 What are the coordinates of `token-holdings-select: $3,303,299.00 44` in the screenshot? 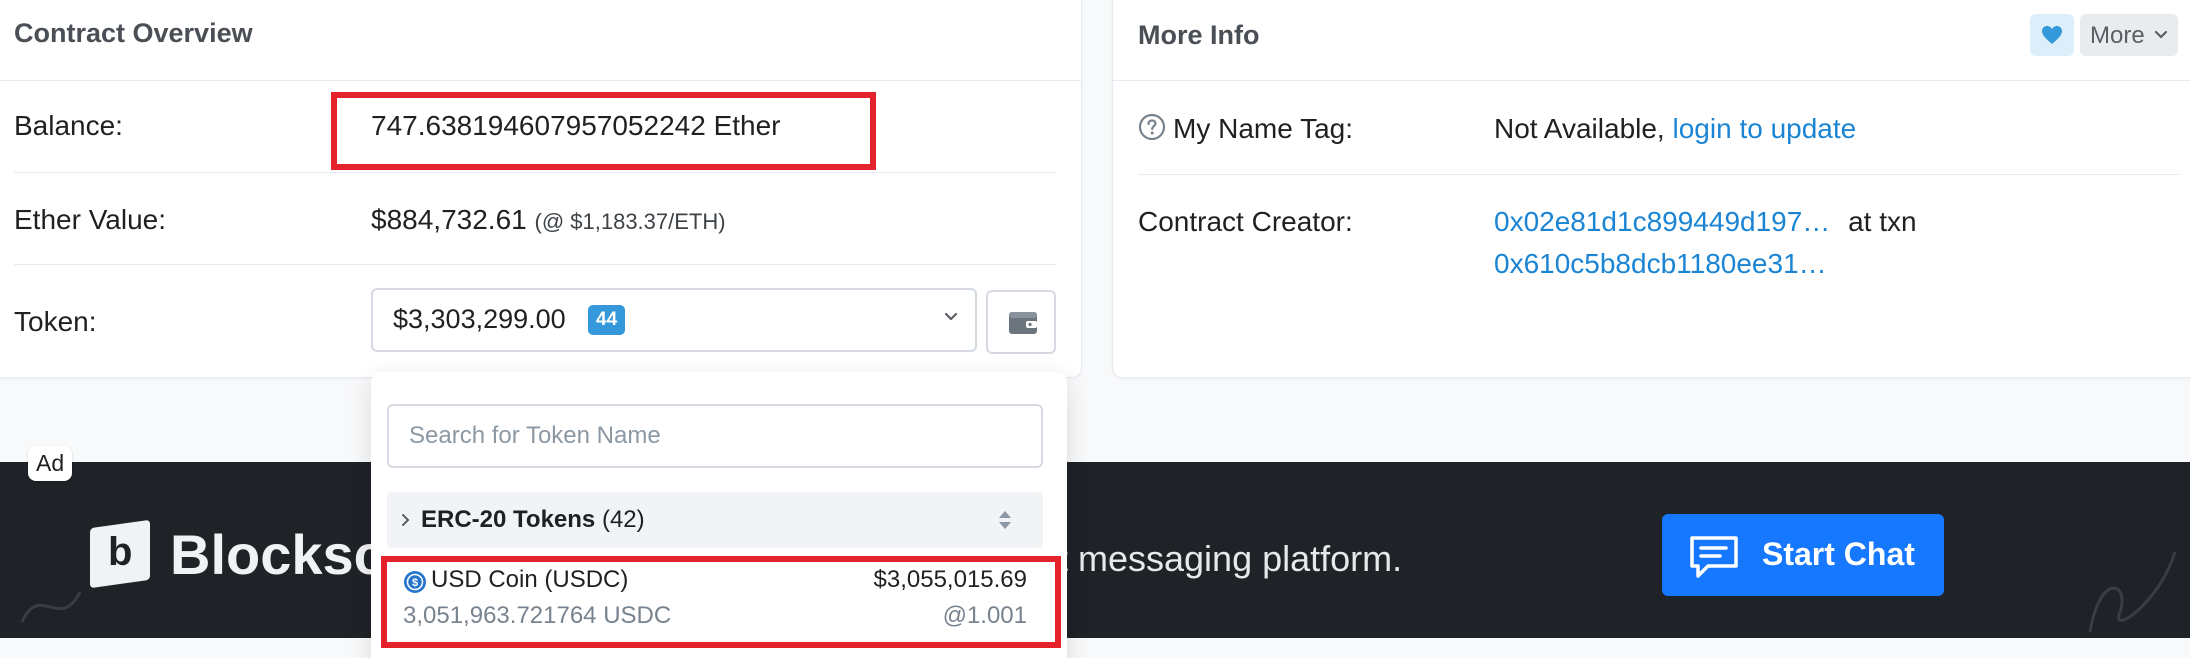 It's located at (674, 320).